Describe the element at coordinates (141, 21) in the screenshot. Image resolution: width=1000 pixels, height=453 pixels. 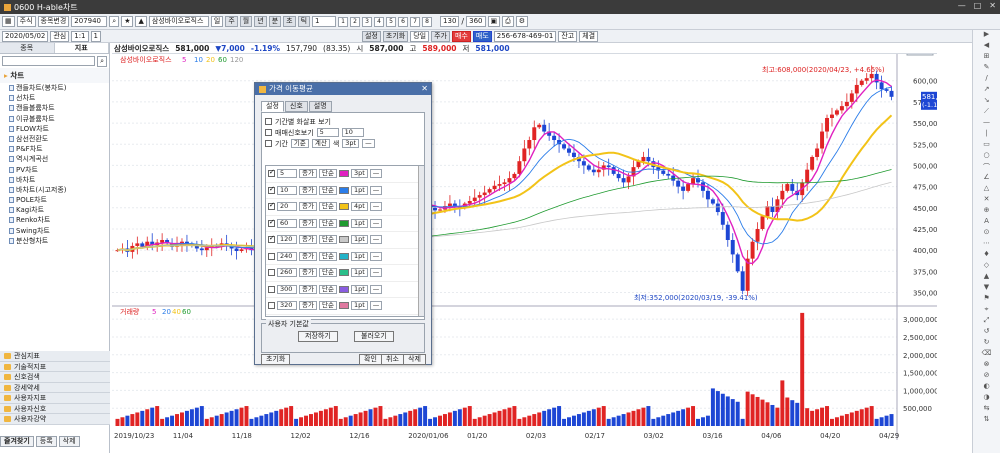
I see `arrow-icon: ▲` at that location.